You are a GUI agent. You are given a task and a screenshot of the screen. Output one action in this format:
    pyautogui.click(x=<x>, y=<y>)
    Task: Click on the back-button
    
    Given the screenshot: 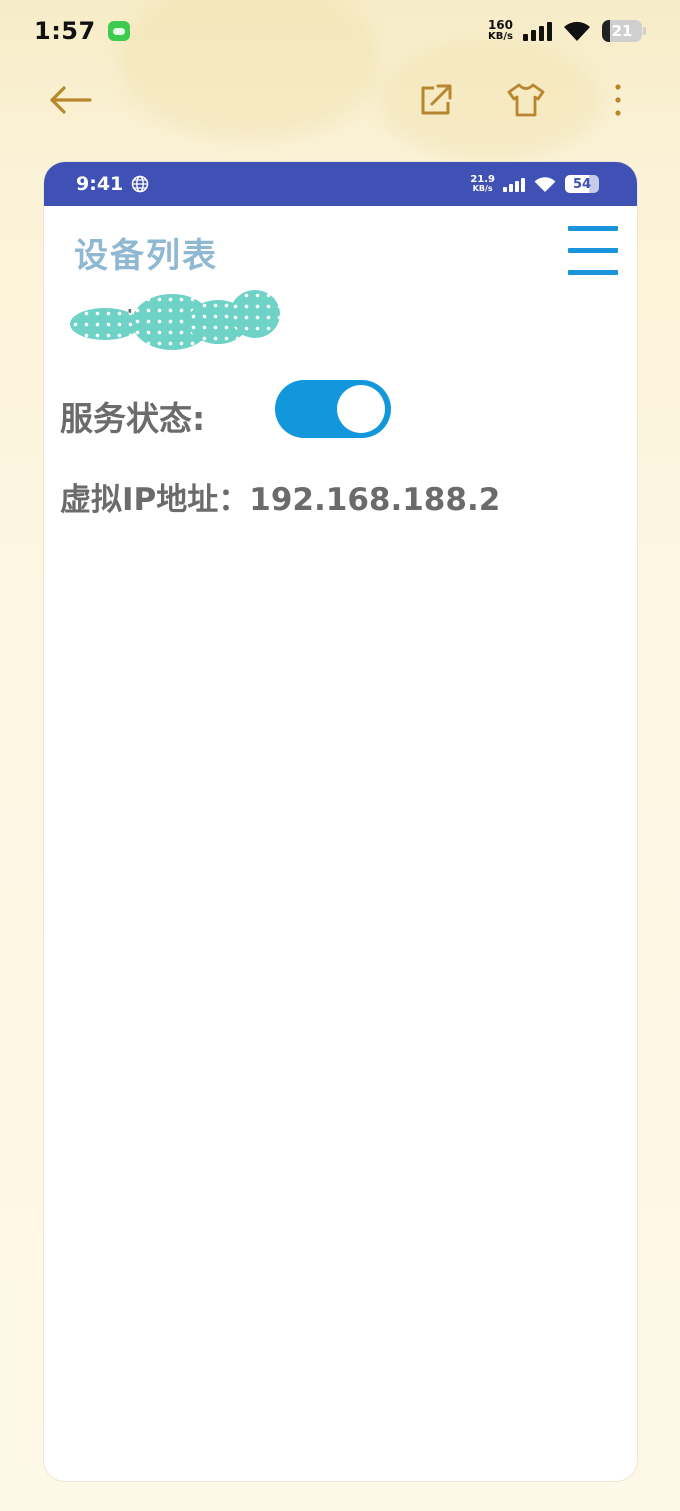 What is the action you would take?
    pyautogui.click(x=70, y=100)
    